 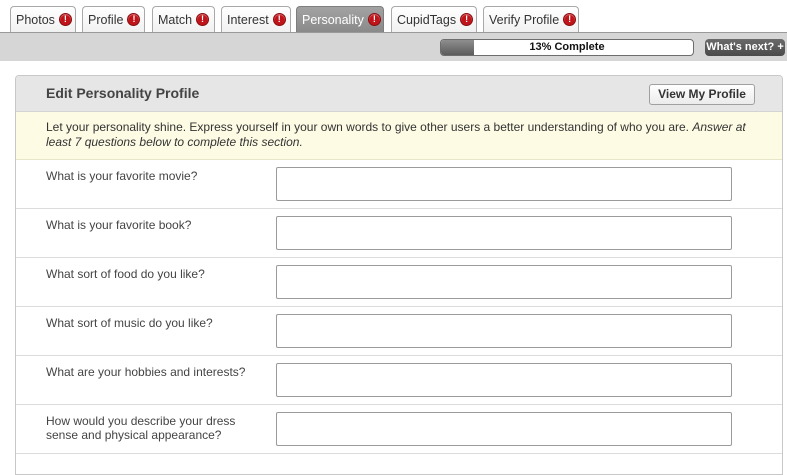 I want to click on whats-next-button: What's next? +, so click(x=745, y=47).